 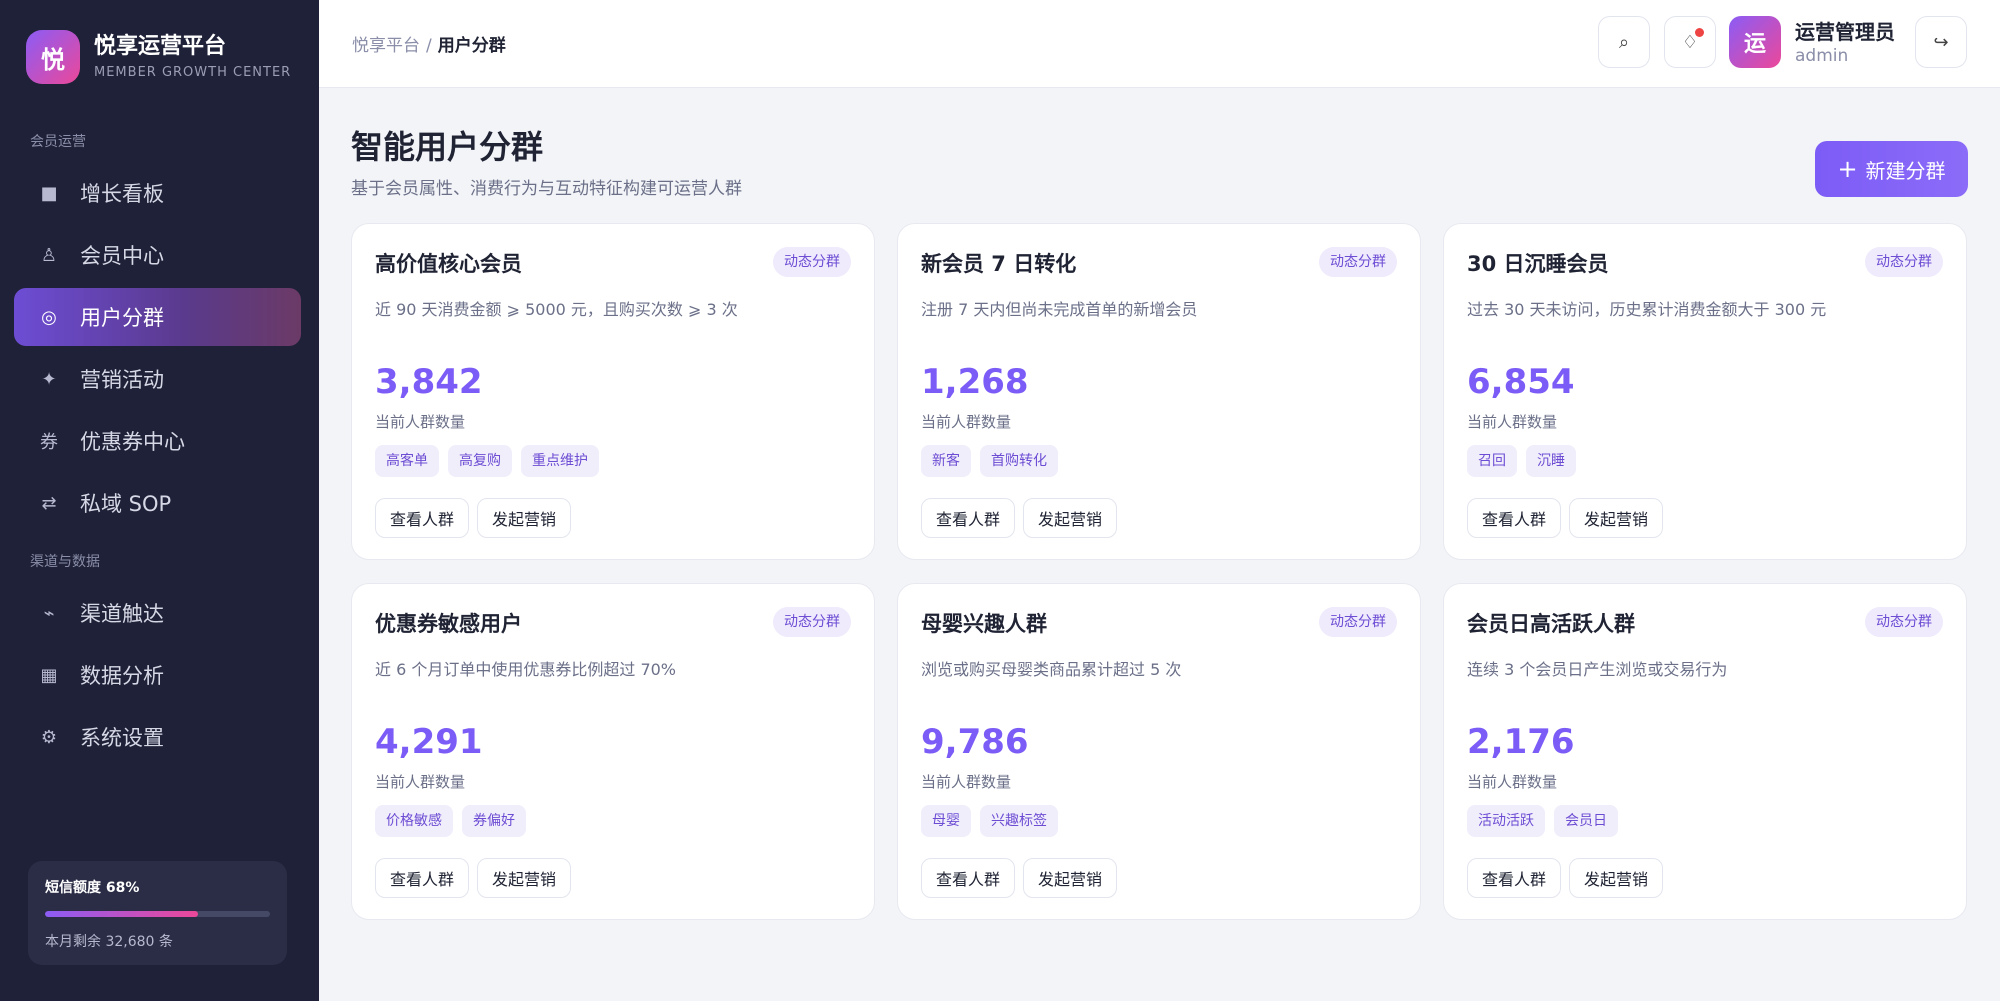 I want to click on segment-tag: 会员日, so click(x=1586, y=821).